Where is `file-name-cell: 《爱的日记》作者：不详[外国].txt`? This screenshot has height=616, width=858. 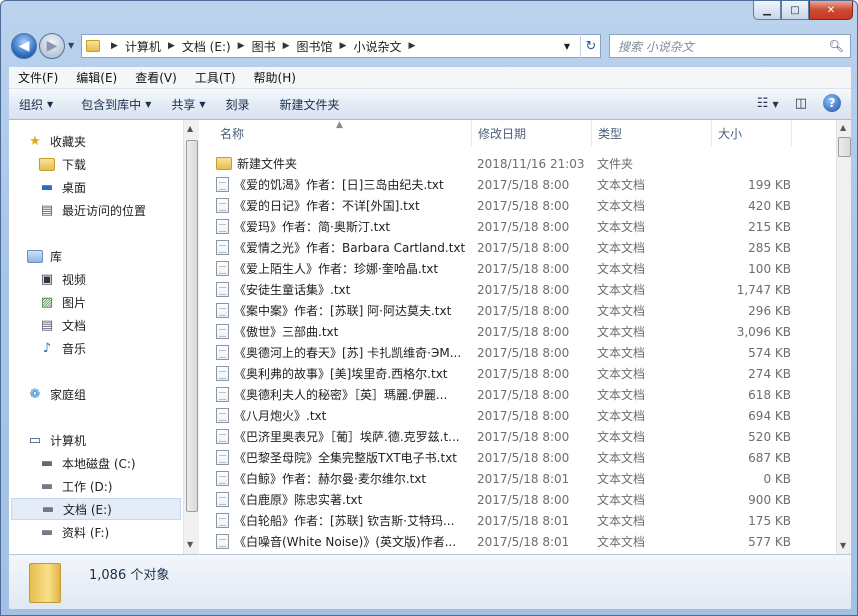 file-name-cell: 《爱的日记》作者：不详[外国].txt is located at coordinates (341, 205).